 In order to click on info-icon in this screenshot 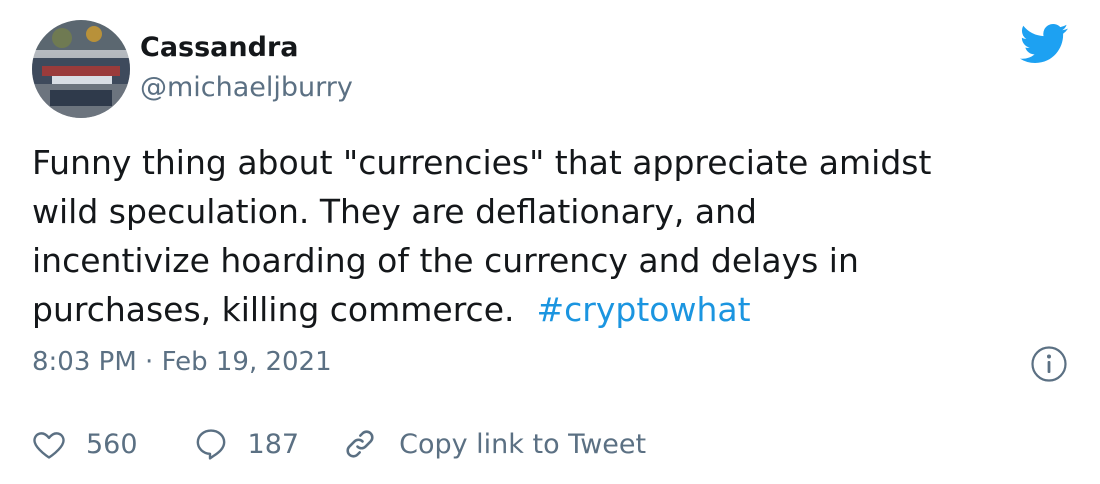, I will do `click(1049, 364)`.